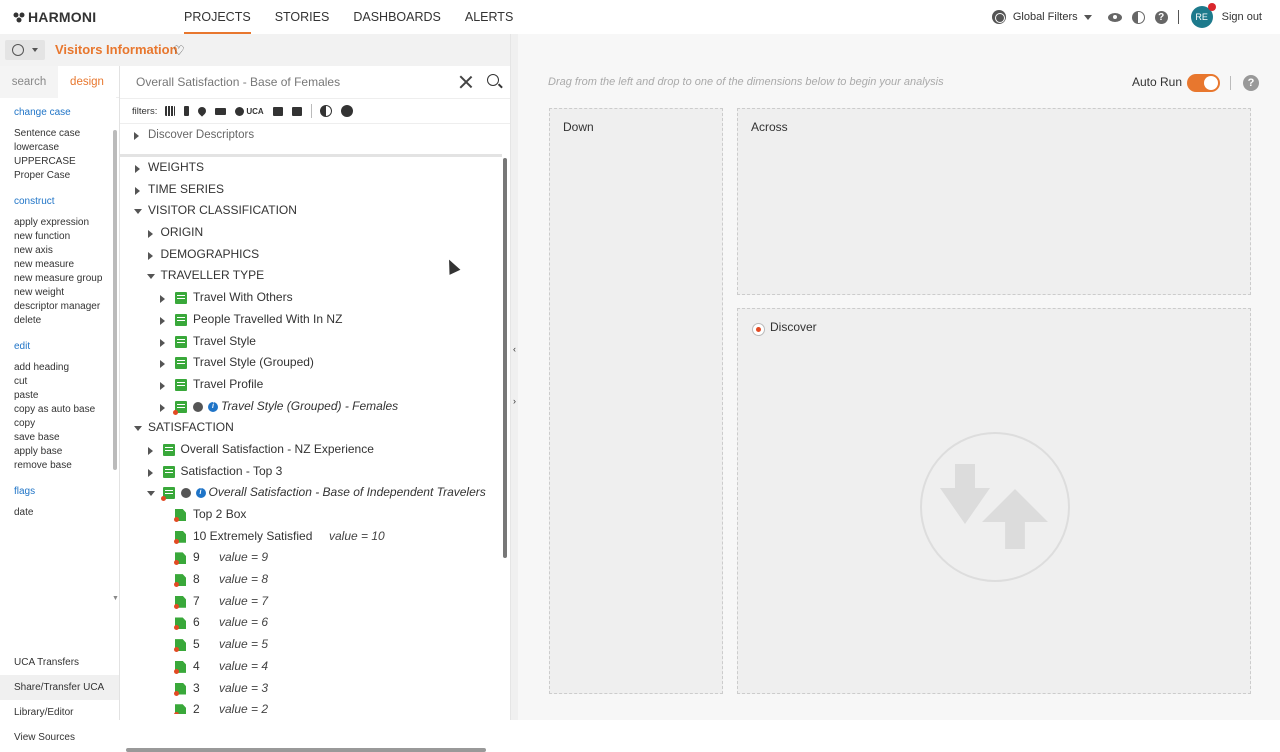  Describe the element at coordinates (202, 111) in the screenshot. I see `location-filter-icon` at that location.